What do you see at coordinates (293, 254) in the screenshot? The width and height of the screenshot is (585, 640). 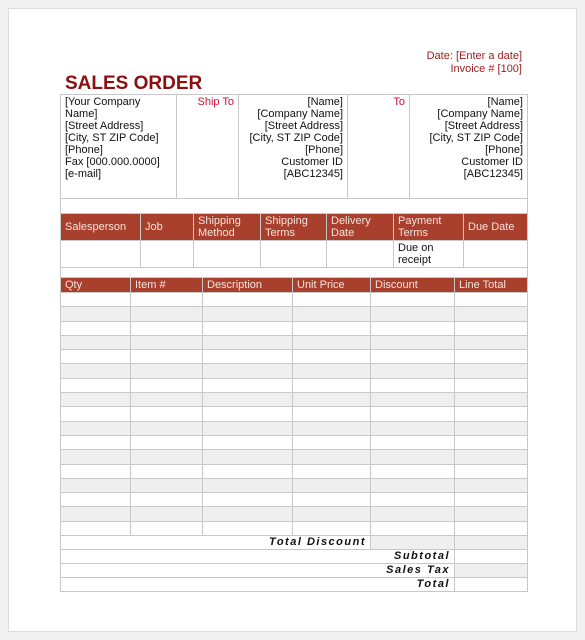 I see `field-shipping-terms` at bounding box center [293, 254].